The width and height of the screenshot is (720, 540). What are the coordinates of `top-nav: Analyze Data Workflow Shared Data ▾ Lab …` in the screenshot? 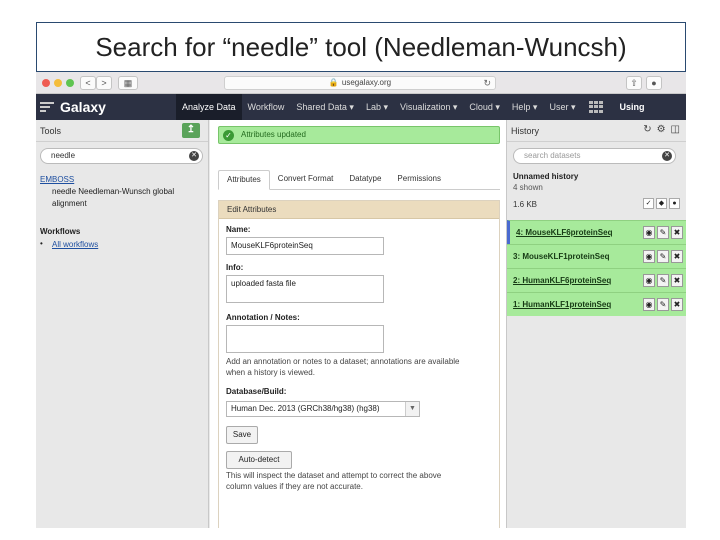 It's located at (413, 107).